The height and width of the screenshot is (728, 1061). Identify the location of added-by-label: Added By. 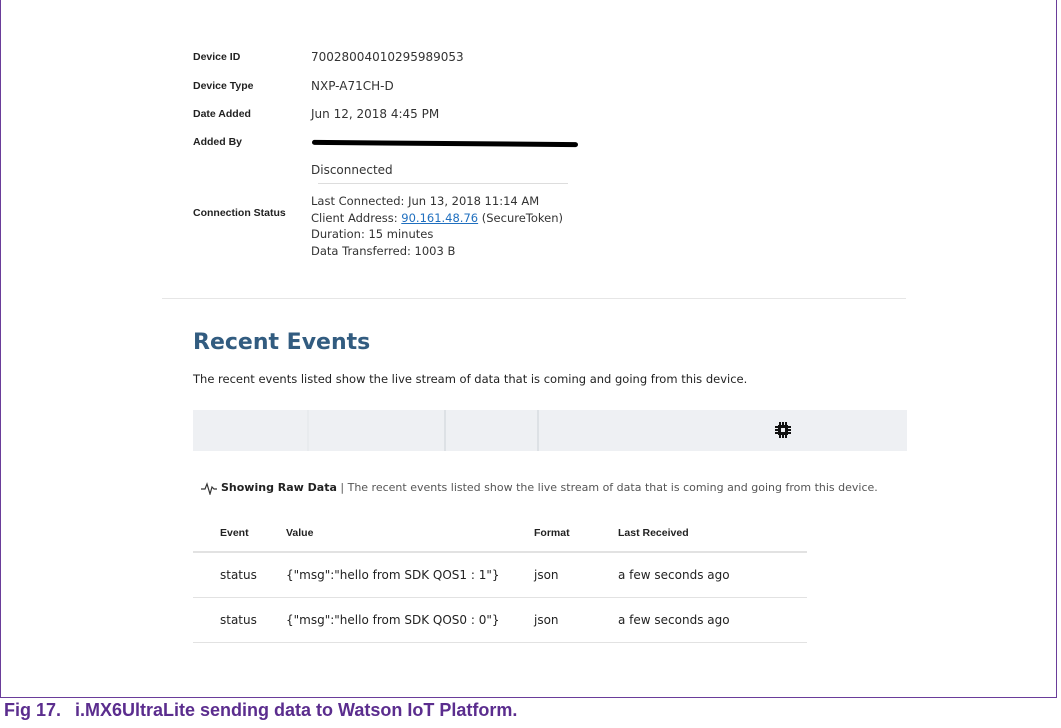
(218, 142).